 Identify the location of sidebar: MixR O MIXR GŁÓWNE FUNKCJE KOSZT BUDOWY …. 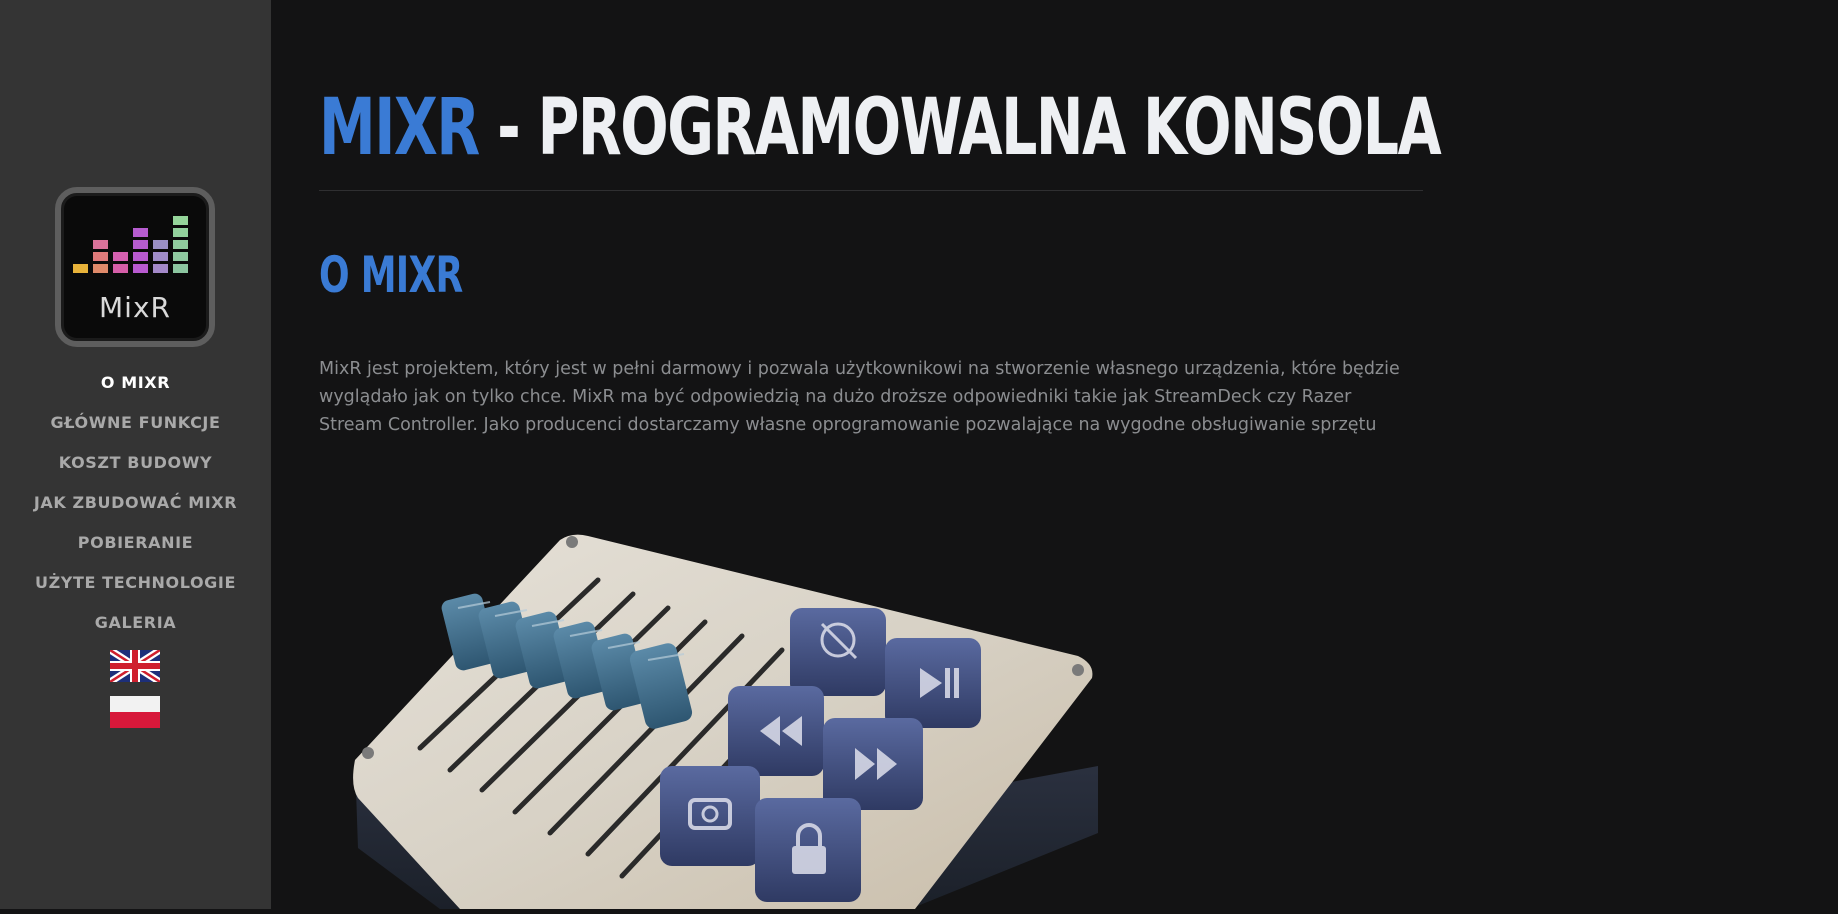
(135, 454).